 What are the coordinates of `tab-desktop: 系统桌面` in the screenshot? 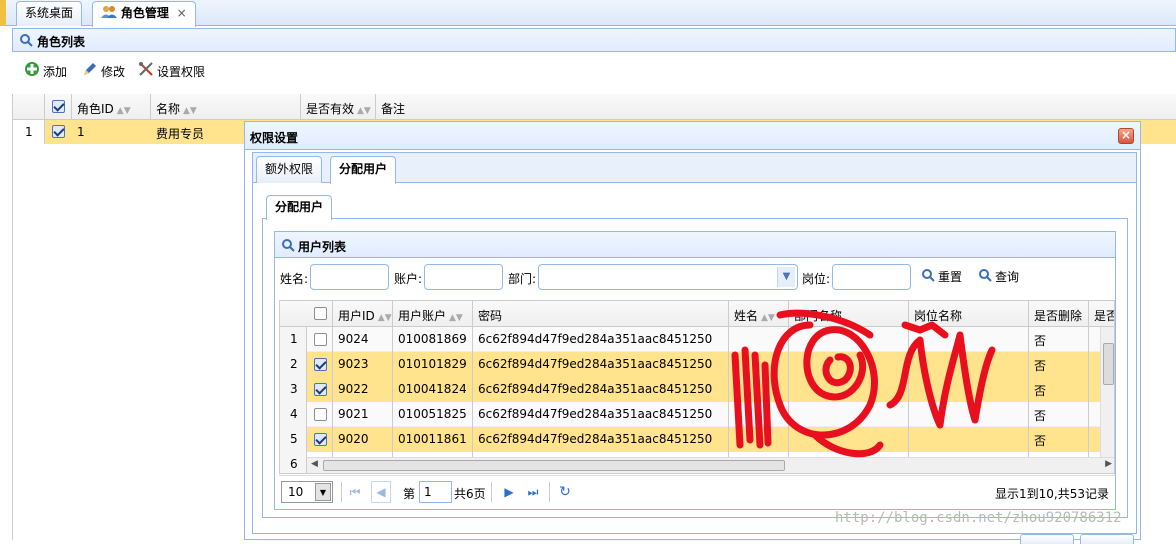 It's located at (49, 13).